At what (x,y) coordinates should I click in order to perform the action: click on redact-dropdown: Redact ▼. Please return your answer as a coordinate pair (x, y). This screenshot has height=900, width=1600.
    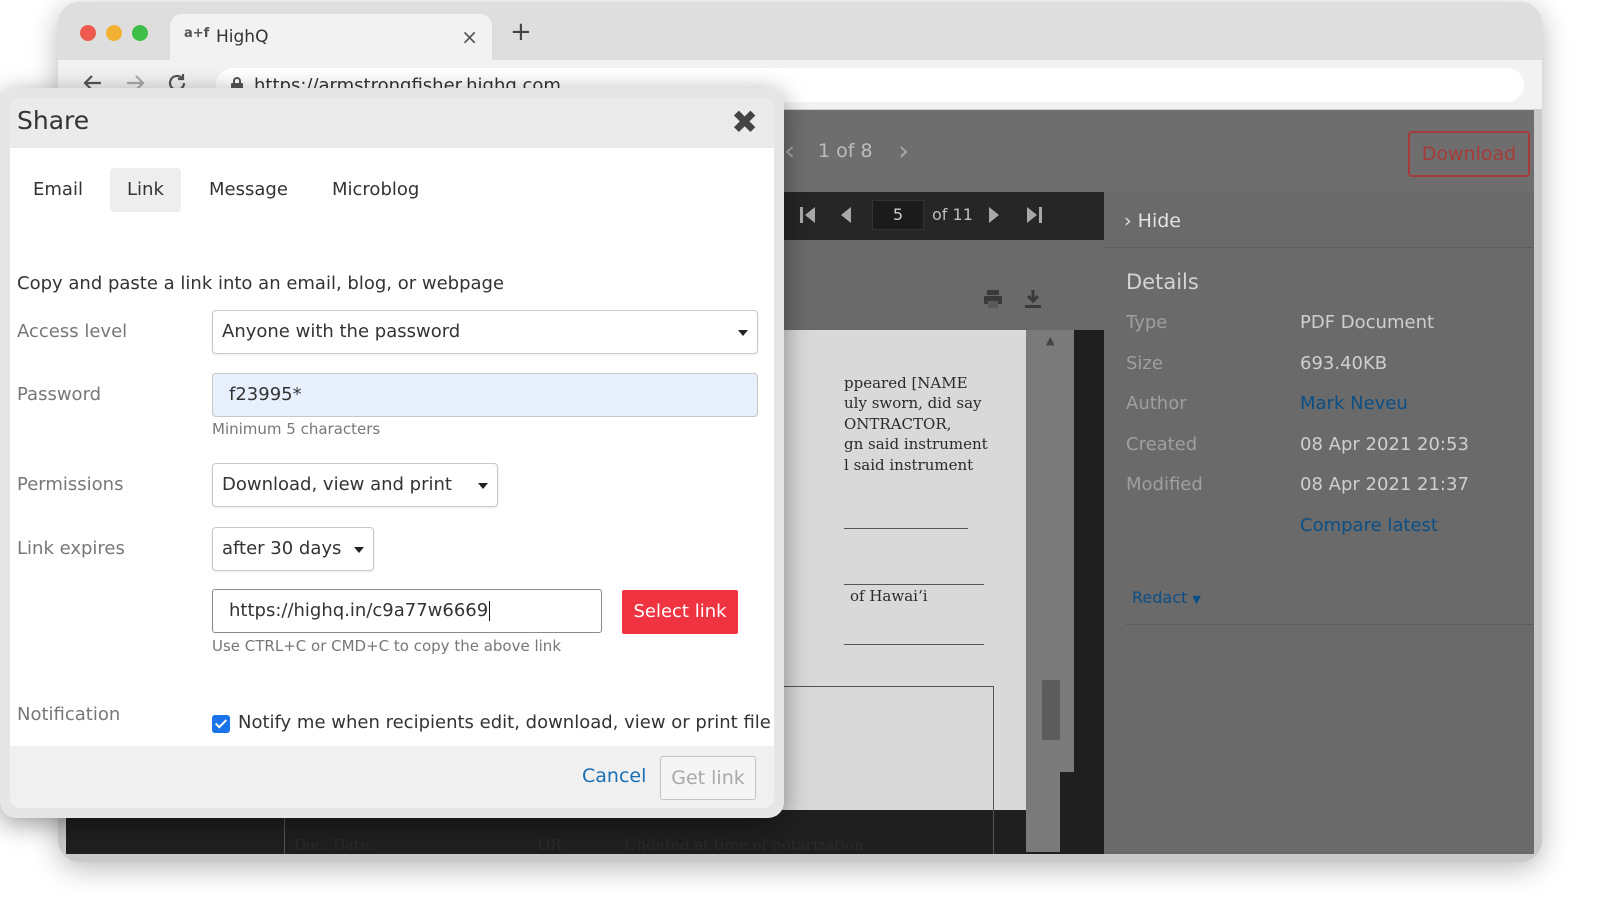
    Looking at the image, I should click on (1166, 597).